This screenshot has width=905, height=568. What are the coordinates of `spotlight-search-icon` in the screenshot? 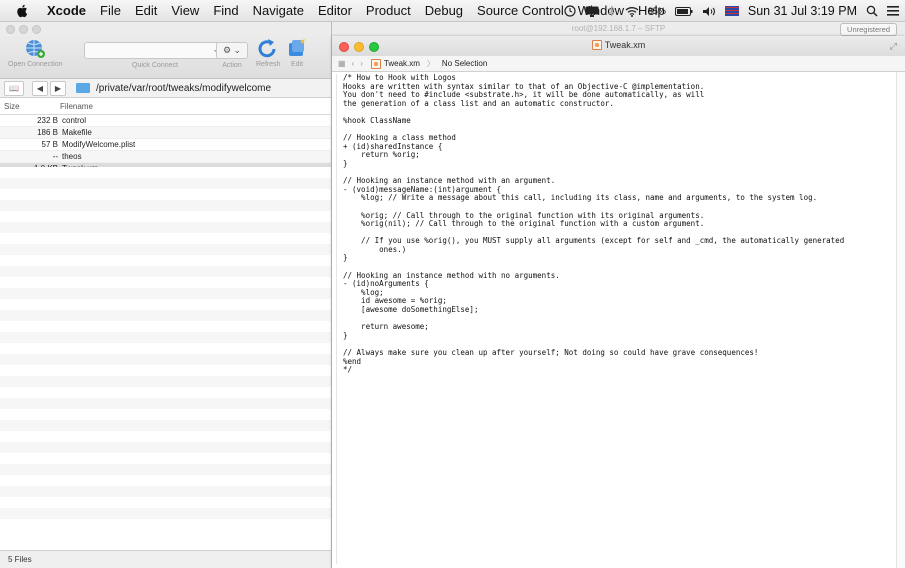 It's located at (872, 11).